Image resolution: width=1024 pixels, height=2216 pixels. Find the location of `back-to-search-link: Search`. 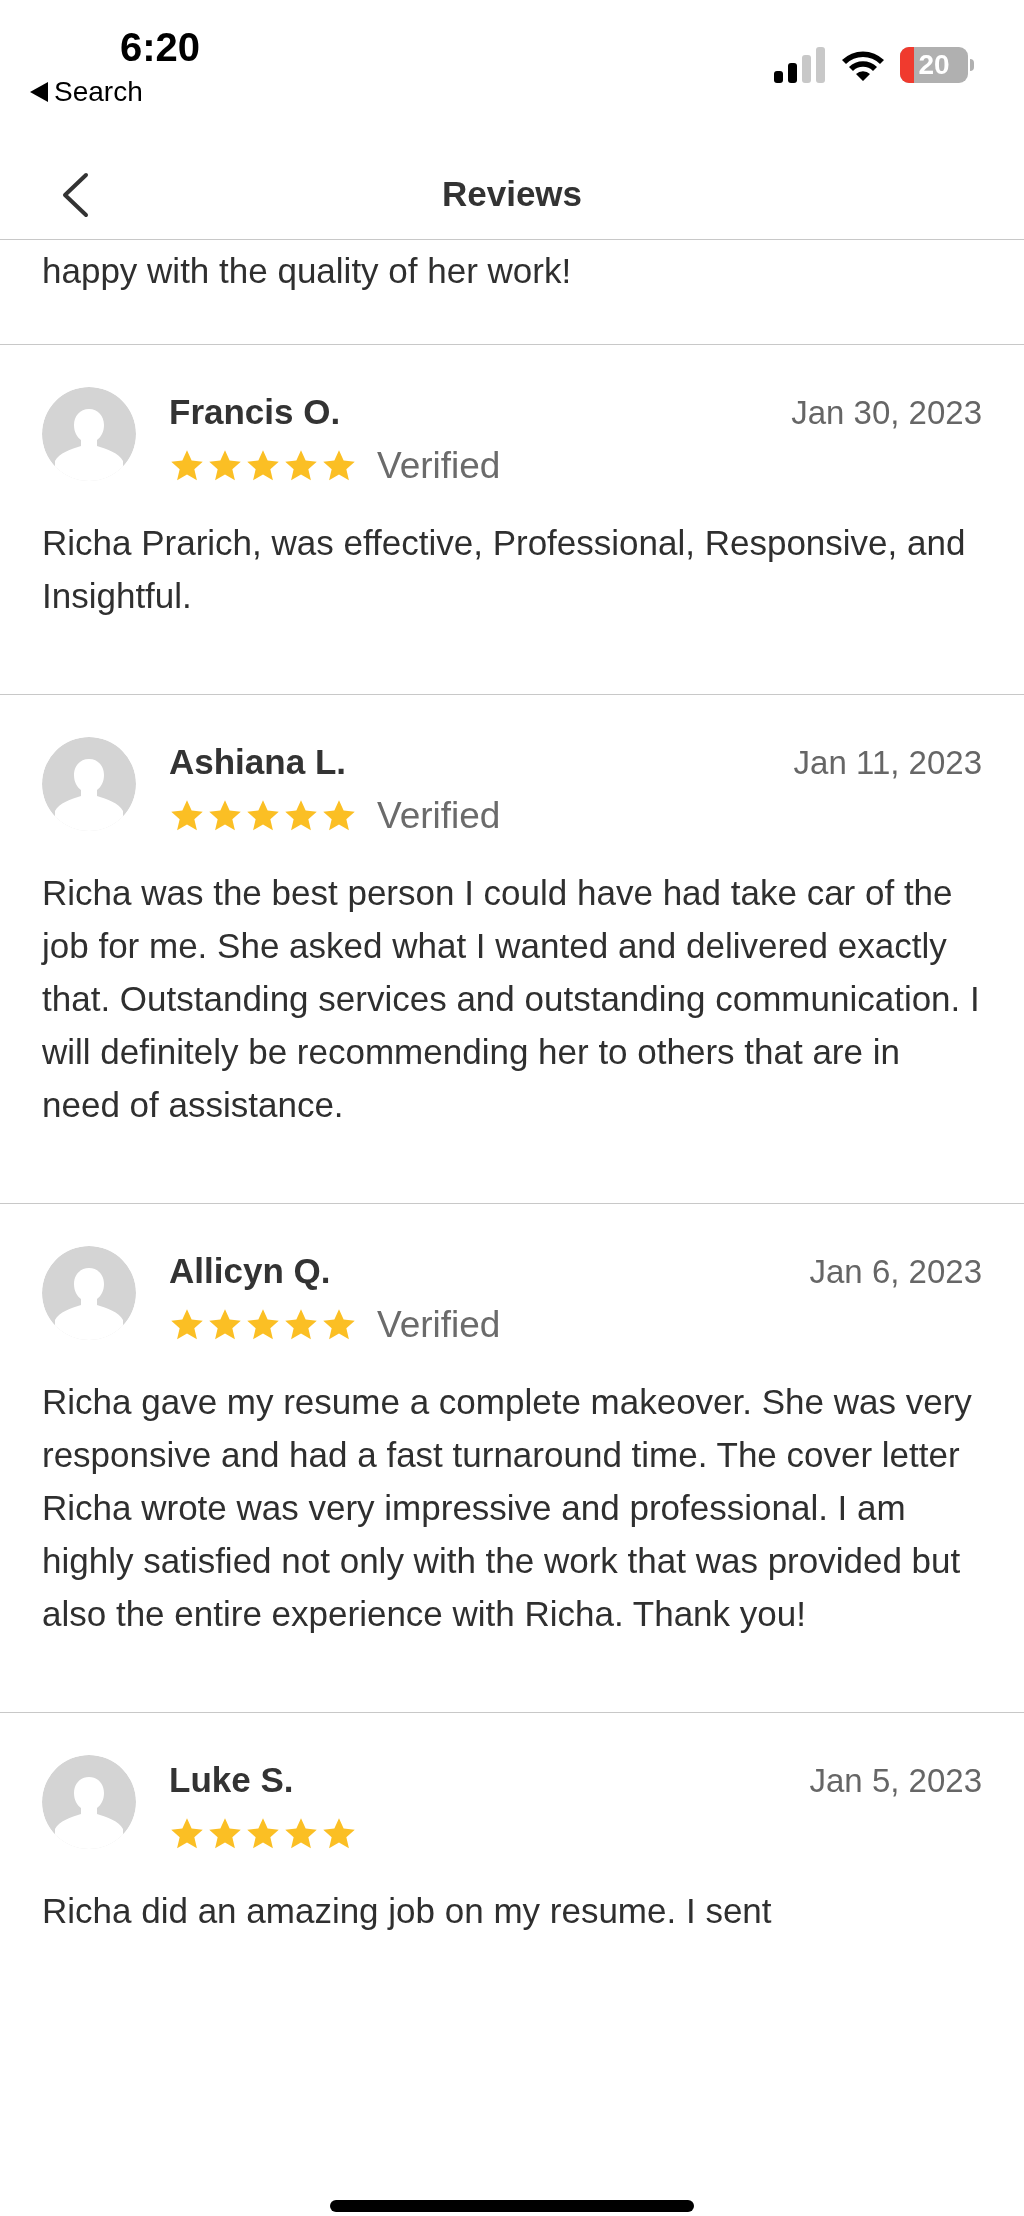

back-to-search-link: Search is located at coordinates (115, 92).